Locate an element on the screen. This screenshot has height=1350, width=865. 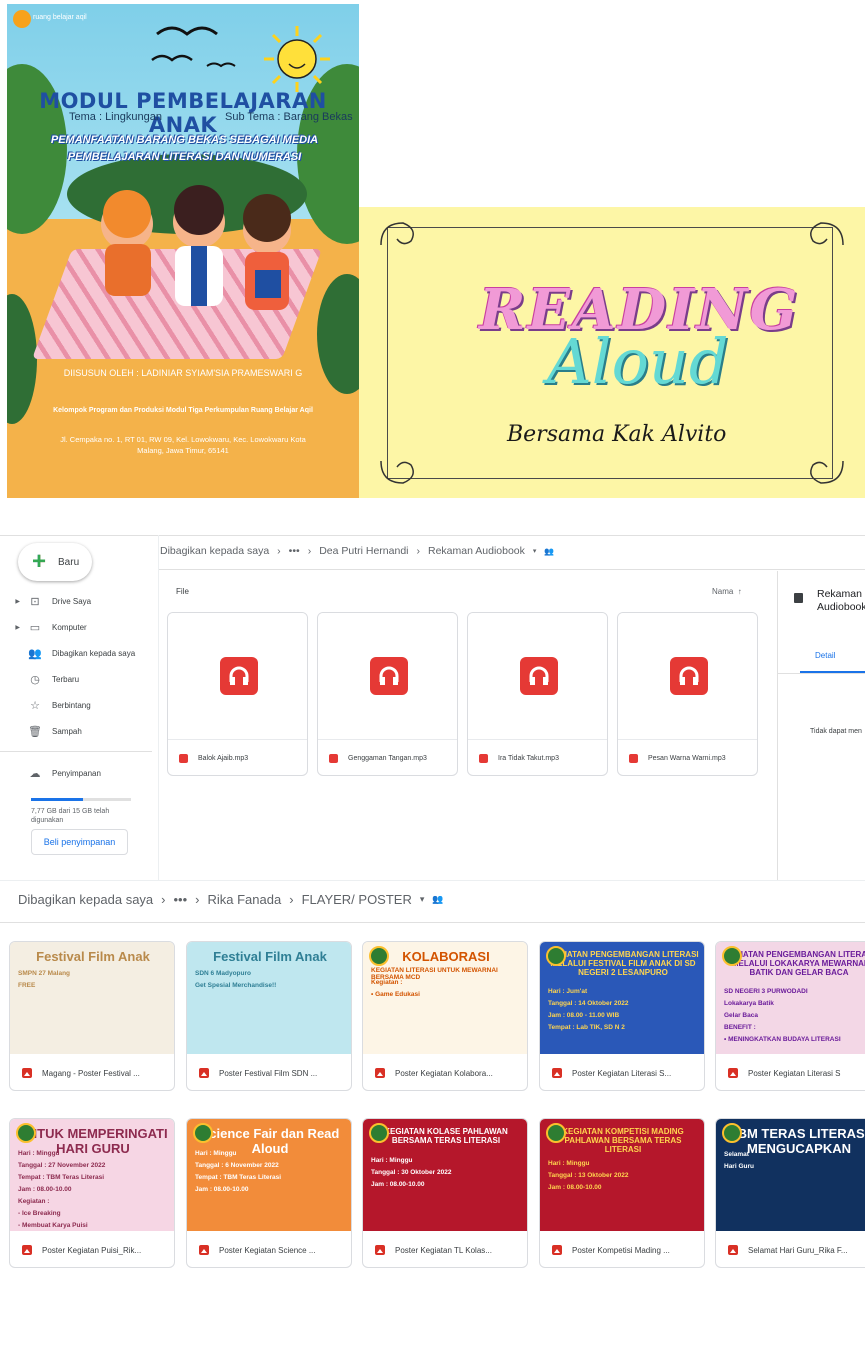
breadcrumb-current: FLAYER/ POSTER is located at coordinates (357, 899).